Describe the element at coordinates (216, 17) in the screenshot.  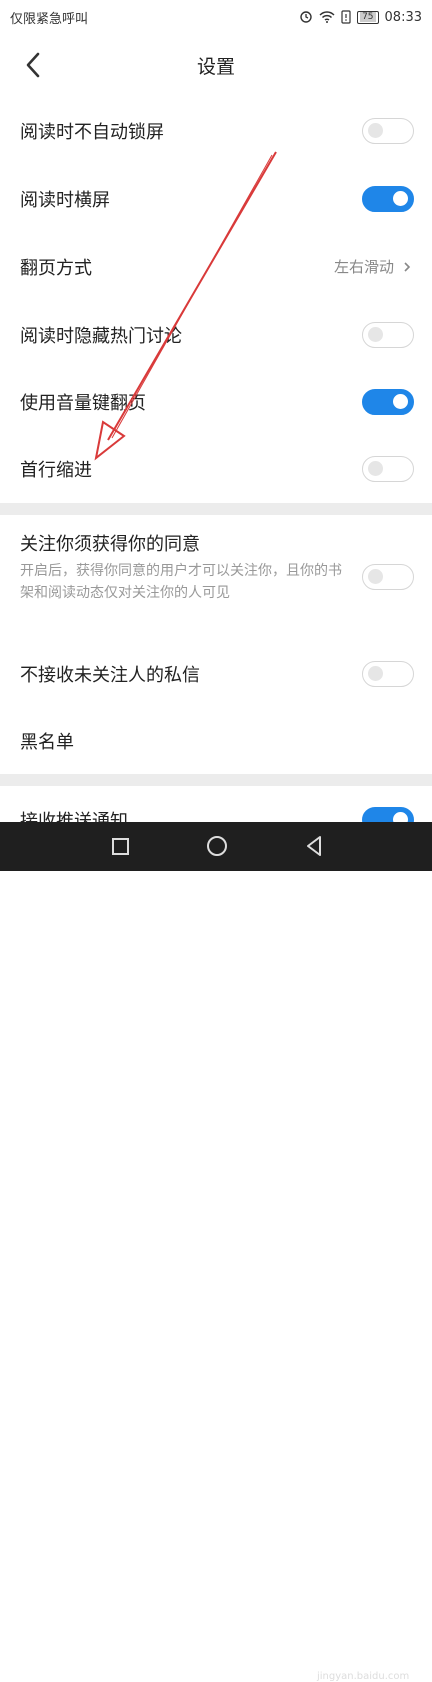
I see `status-bar: 仅限紧急呼叫 75 08:33` at that location.